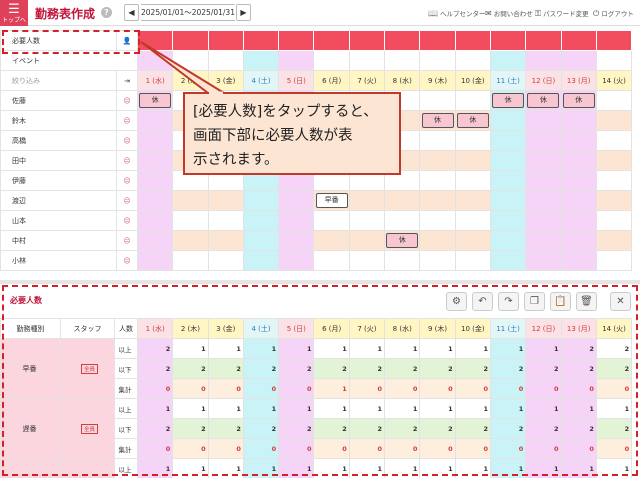 The height and width of the screenshot is (478, 640). I want to click on staff-name: 小林, so click(58, 260).